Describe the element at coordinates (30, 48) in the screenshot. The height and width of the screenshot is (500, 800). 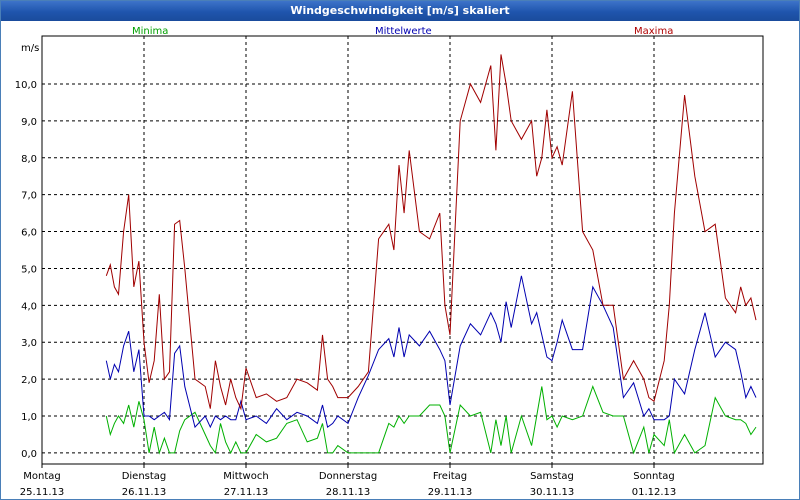
I see `y-axis-unit-label: m/s` at that location.